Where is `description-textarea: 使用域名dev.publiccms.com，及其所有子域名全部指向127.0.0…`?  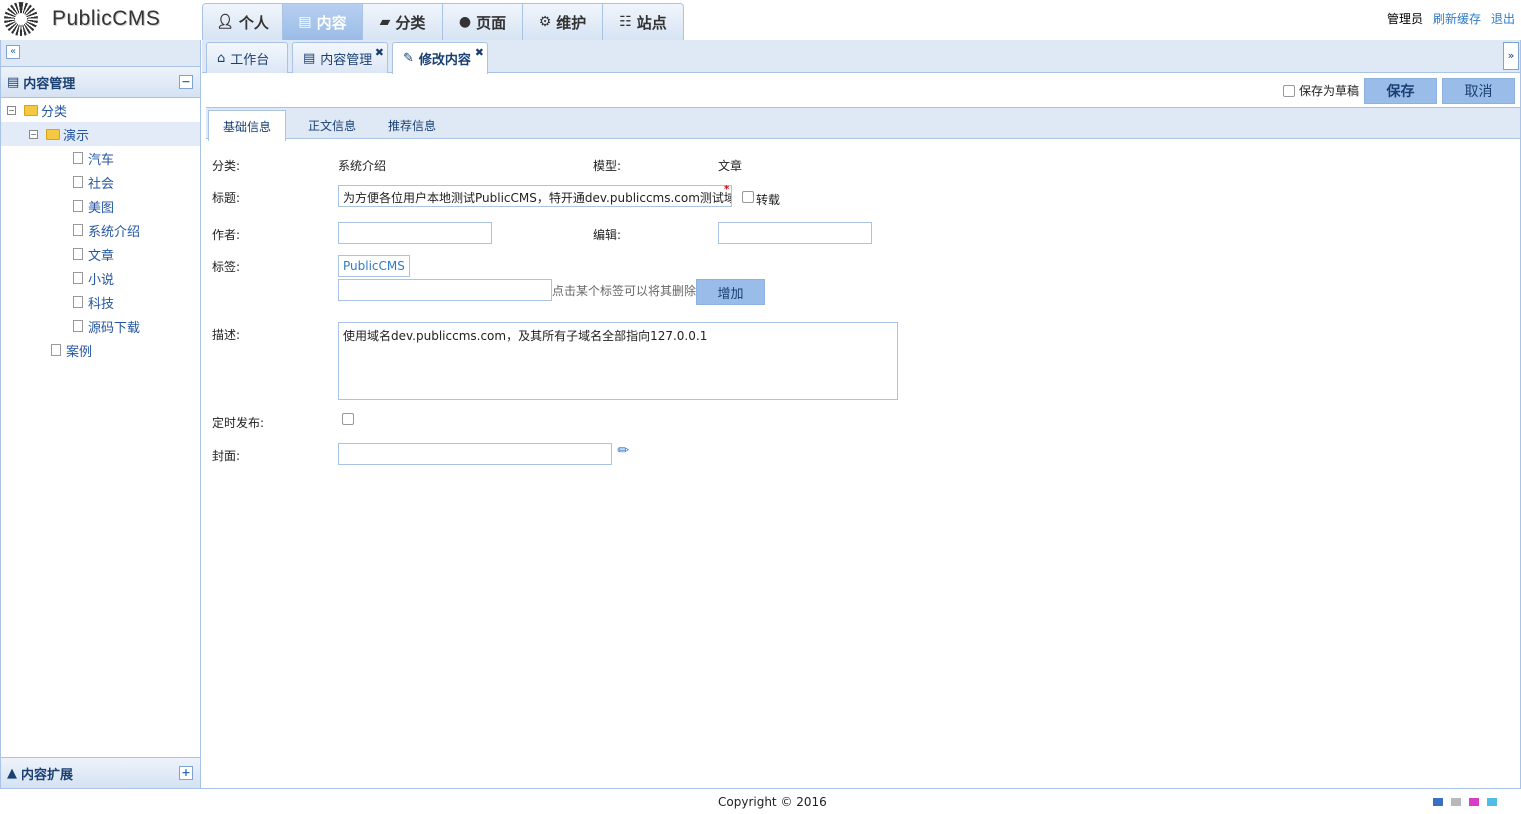 description-textarea: 使用域名dev.publiccms.com，及其所有子域名全部指向127.0.0… is located at coordinates (618, 361).